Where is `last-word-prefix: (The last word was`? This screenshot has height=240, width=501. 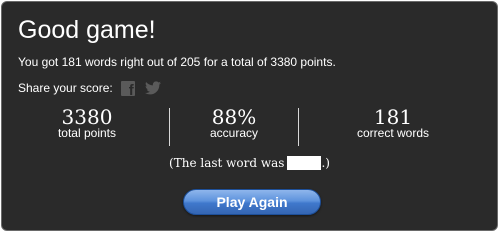
last-word-prefix: (The last word was is located at coordinates (227, 163).